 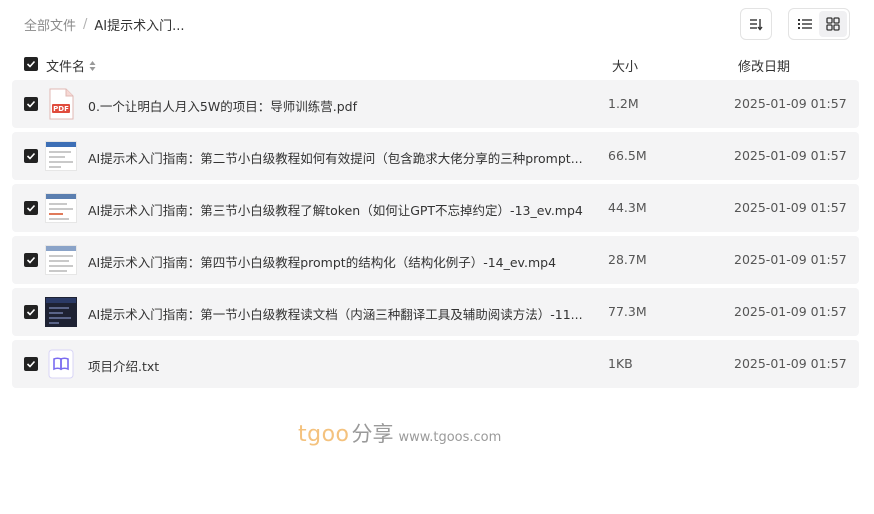 I want to click on table-row: 项目介绍.txt 1KB 2025-01-09 01:57, so click(x=435, y=364).